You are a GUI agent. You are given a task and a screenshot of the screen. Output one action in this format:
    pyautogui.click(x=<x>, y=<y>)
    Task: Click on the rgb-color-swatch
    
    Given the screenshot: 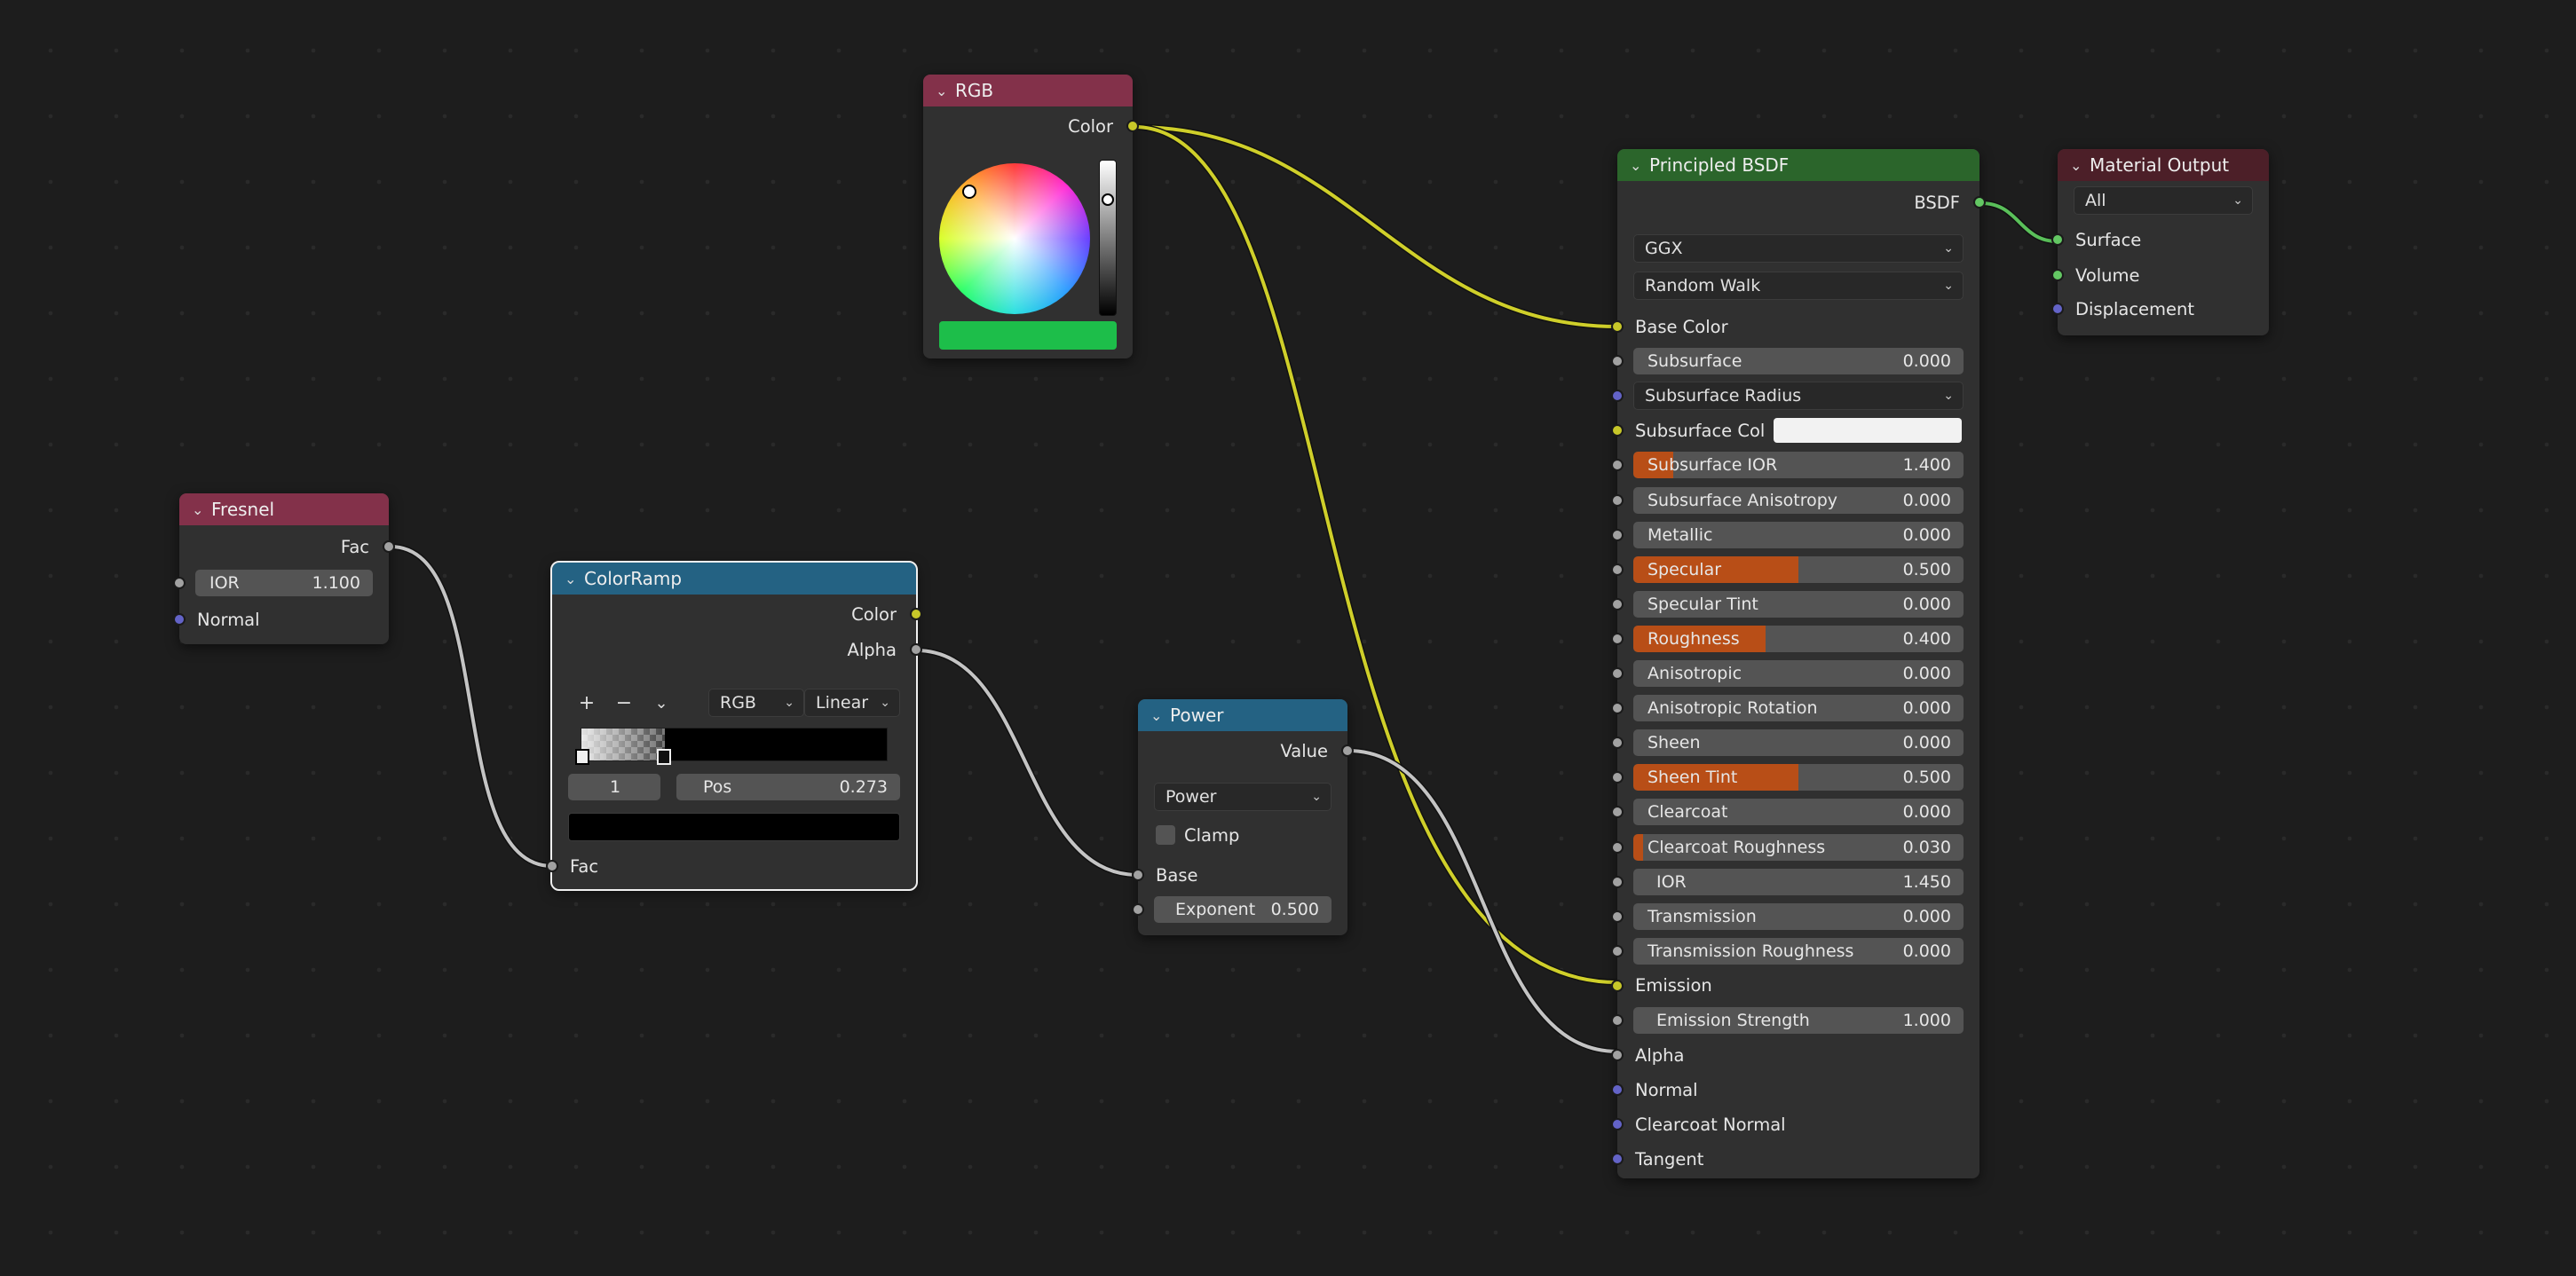 What is the action you would take?
    pyautogui.click(x=1028, y=335)
    